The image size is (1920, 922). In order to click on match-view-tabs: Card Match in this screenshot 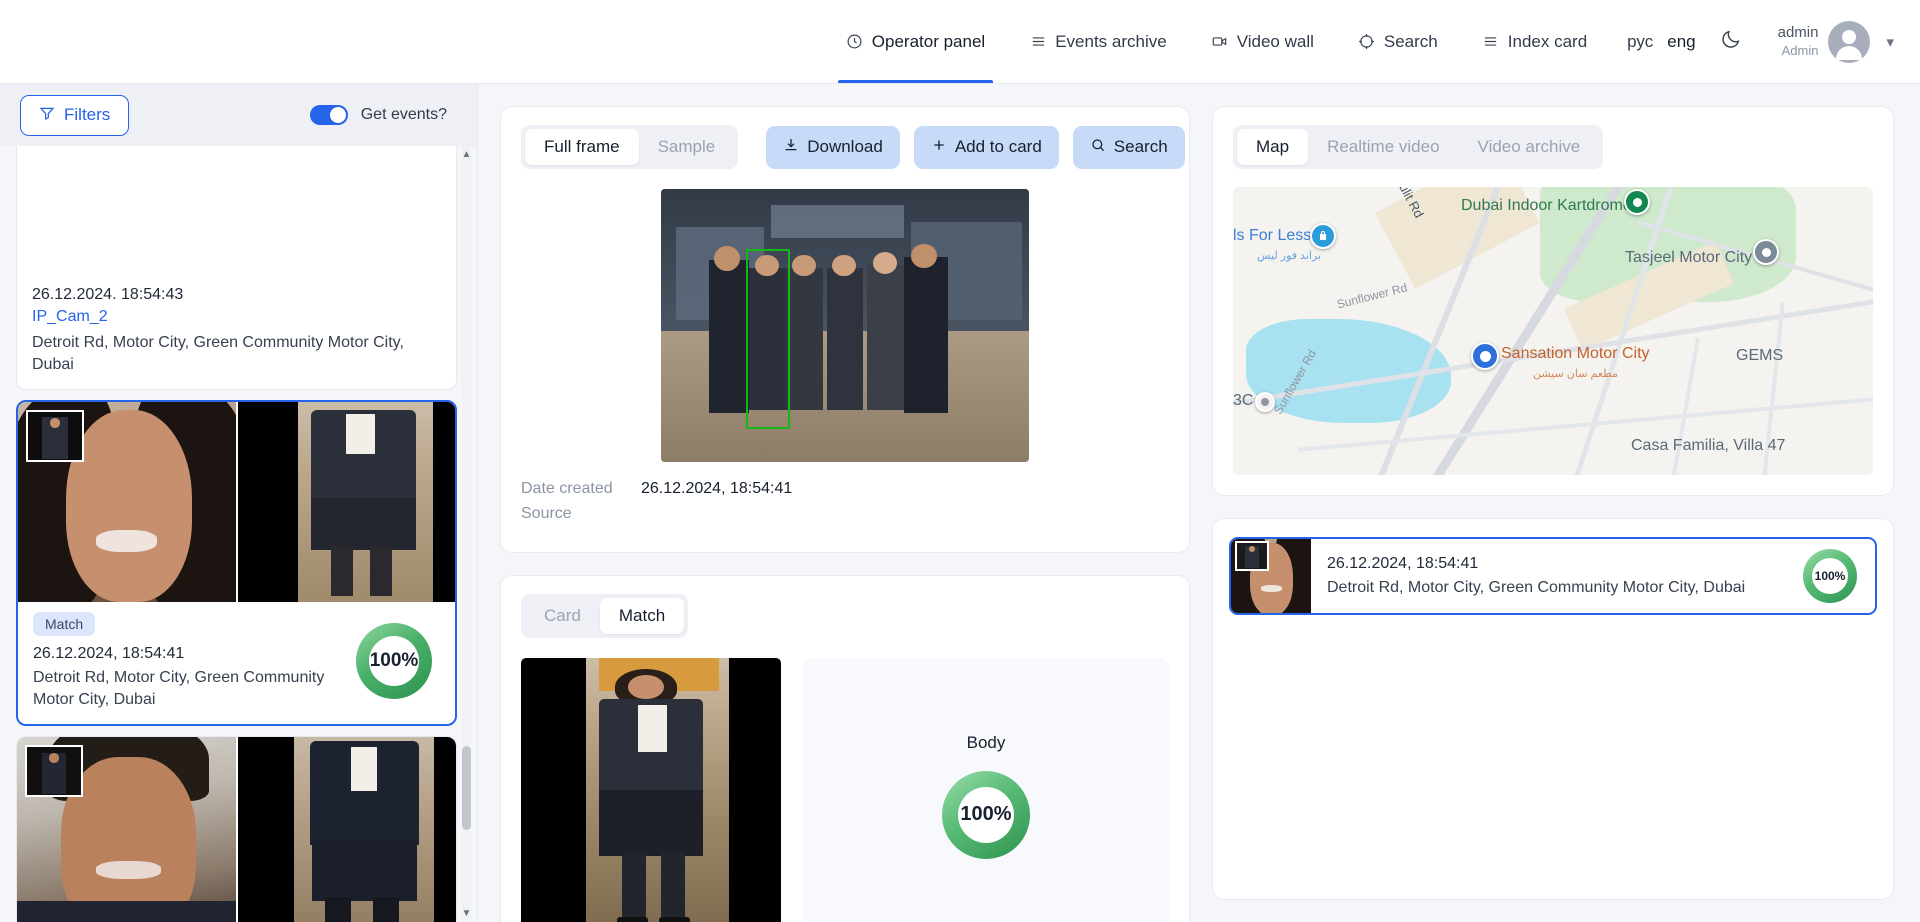, I will do `click(605, 616)`.